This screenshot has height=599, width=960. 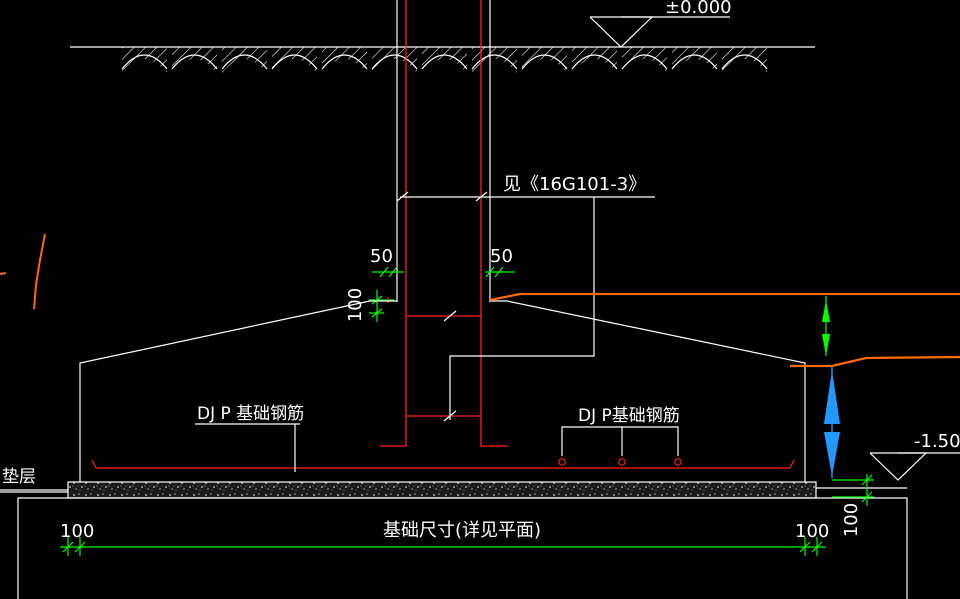 I want to click on rebar-note-right: DJ P基础钢筋, so click(x=620, y=431).